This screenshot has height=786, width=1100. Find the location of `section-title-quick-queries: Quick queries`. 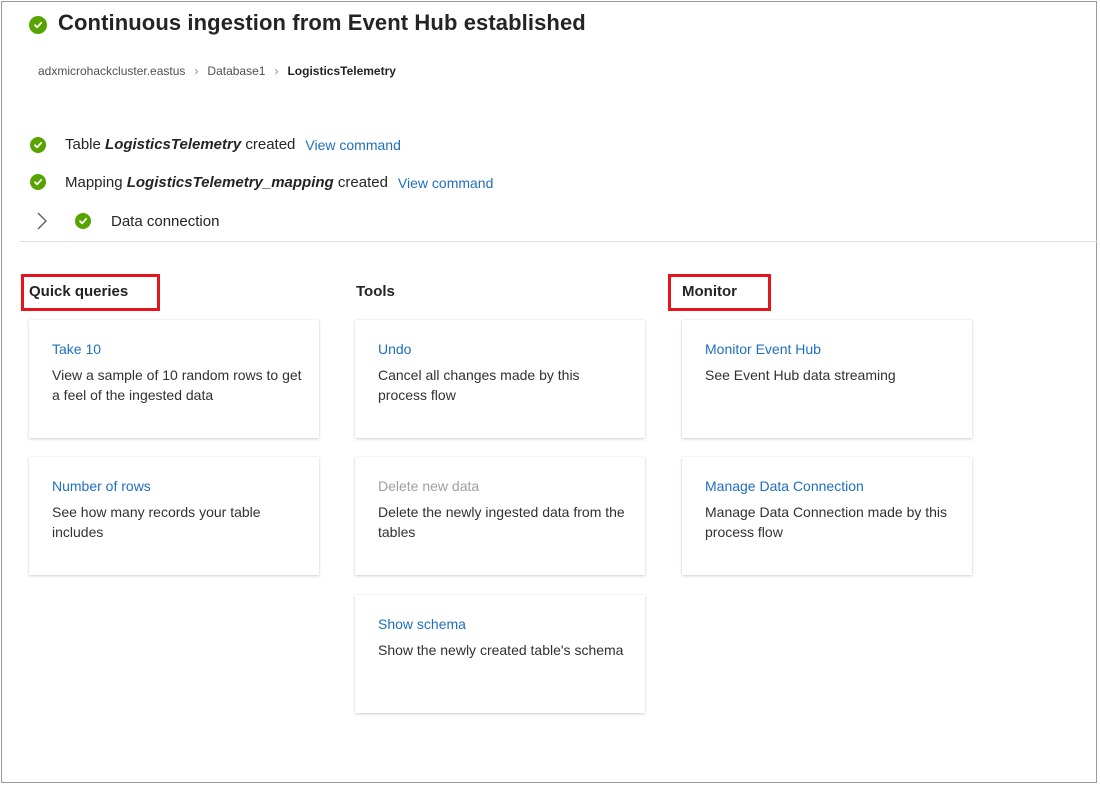

section-title-quick-queries: Quick queries is located at coordinates (79, 291).